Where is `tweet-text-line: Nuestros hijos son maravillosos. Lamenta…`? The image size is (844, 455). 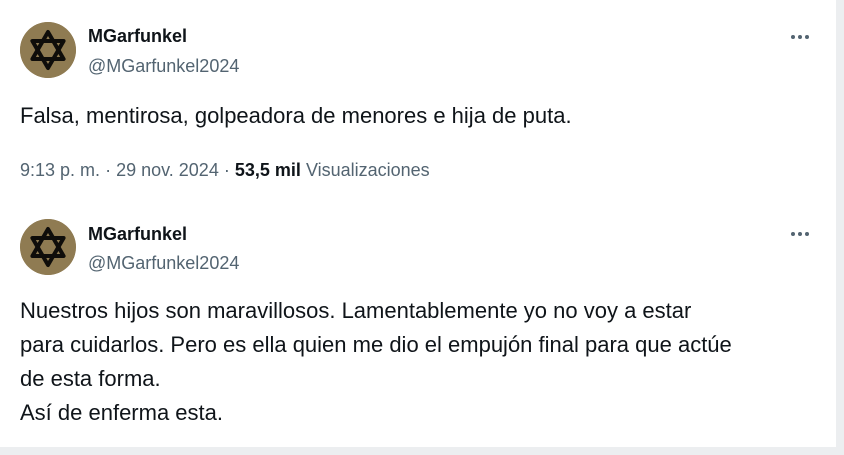
tweet-text-line: Nuestros hijos son maravillosos. Lamenta… is located at coordinates (356, 310).